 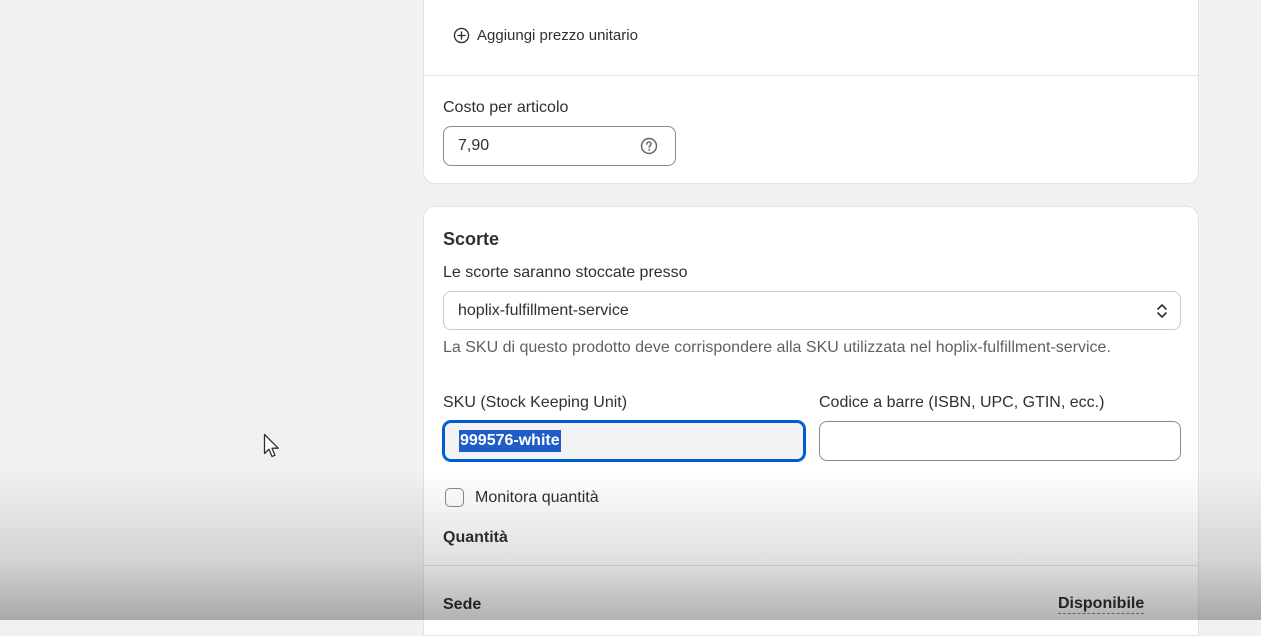 What do you see at coordinates (454, 497) in the screenshot?
I see `track-quantity-checkbox` at bounding box center [454, 497].